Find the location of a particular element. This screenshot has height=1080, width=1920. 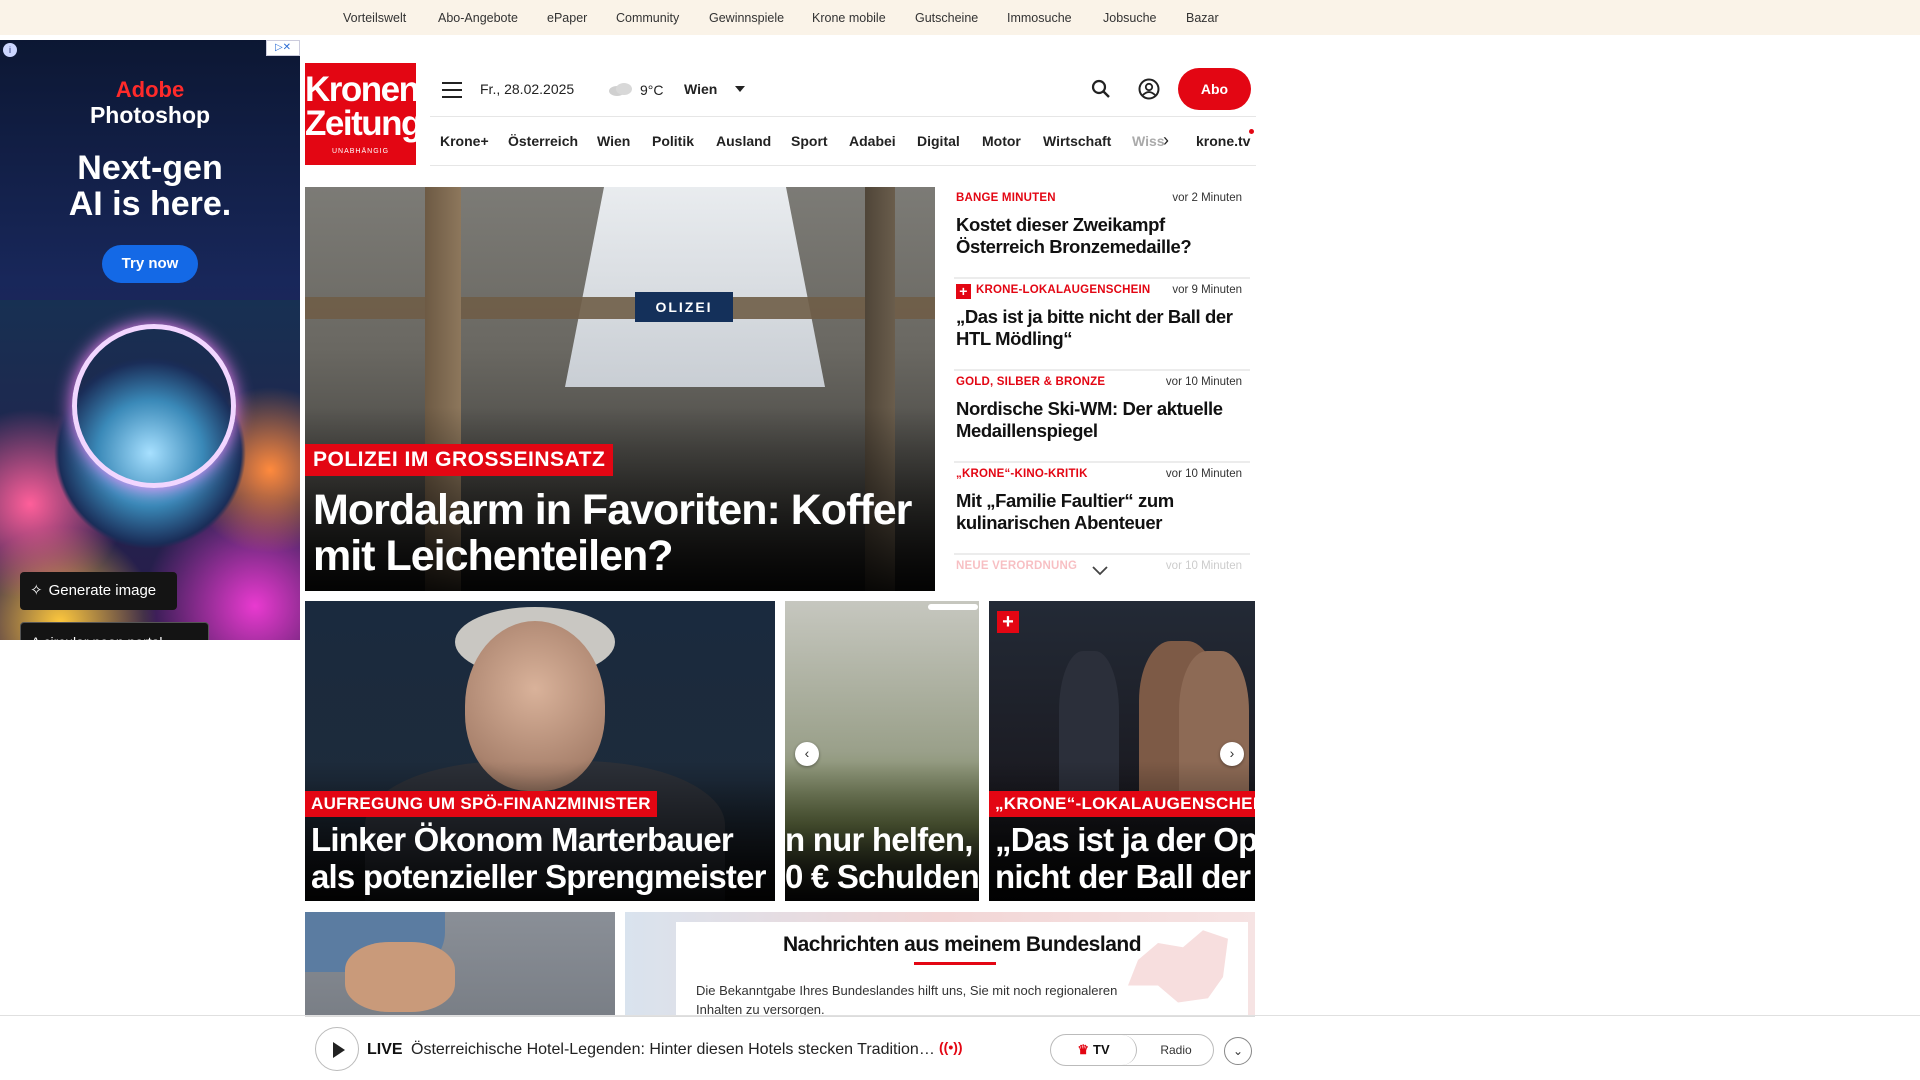

card-title-line2: 0 € Schulden is located at coordinates (882, 876).